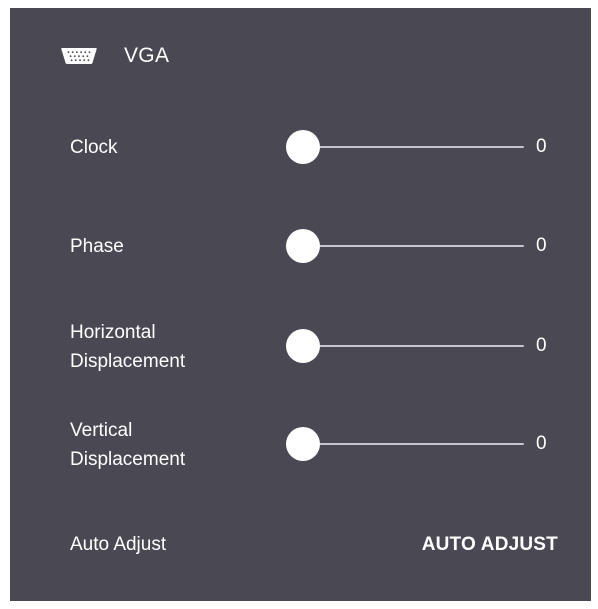  Describe the element at coordinates (490, 544) in the screenshot. I see `auto-adjust-button: AUTO ADJUST` at that location.